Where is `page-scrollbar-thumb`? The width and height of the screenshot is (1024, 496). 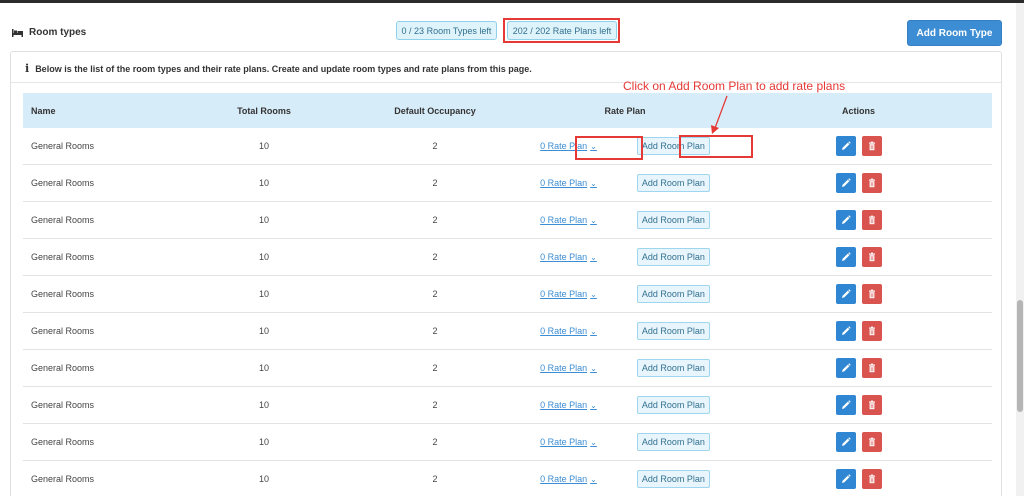
page-scrollbar-thumb is located at coordinates (1020, 356).